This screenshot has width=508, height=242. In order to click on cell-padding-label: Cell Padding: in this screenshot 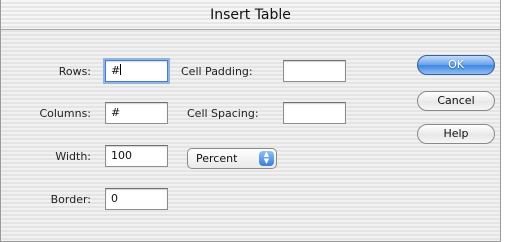, I will do `click(217, 71)`.